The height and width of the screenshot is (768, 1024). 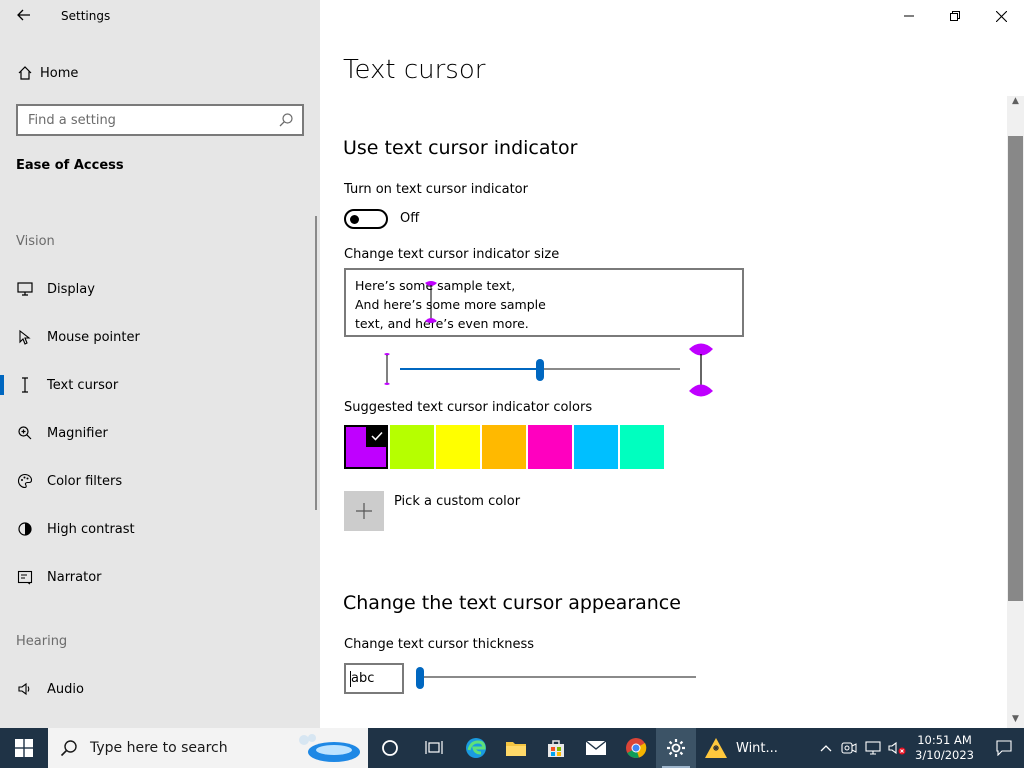 I want to click on checkmark-icon, so click(x=377, y=436).